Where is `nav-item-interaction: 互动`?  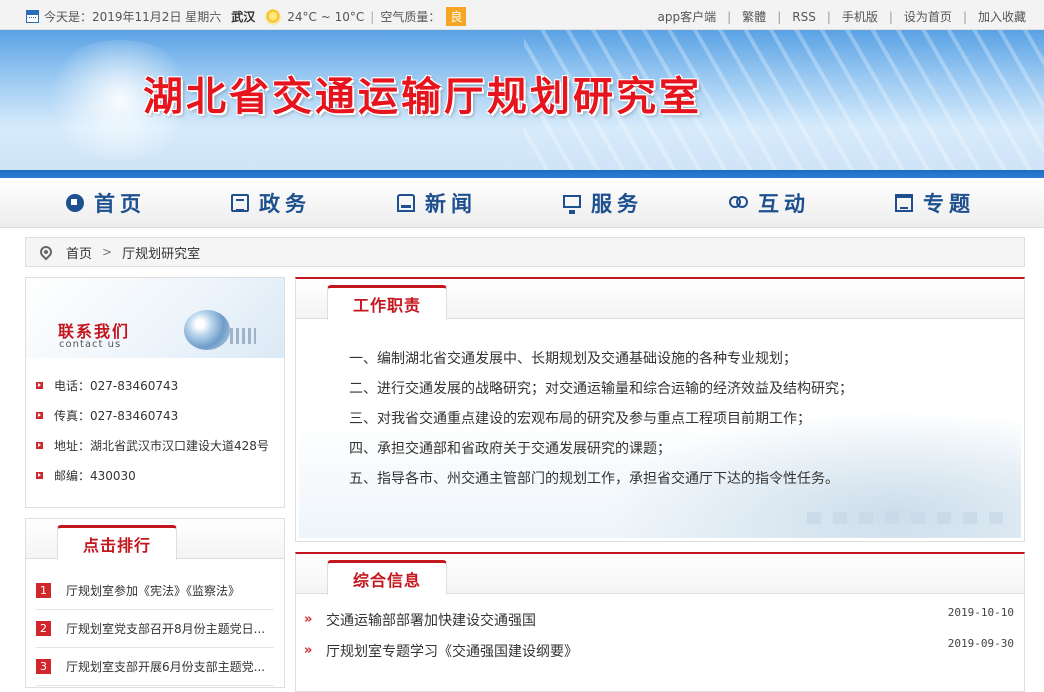
nav-item-interaction: 互动 is located at coordinates (769, 203).